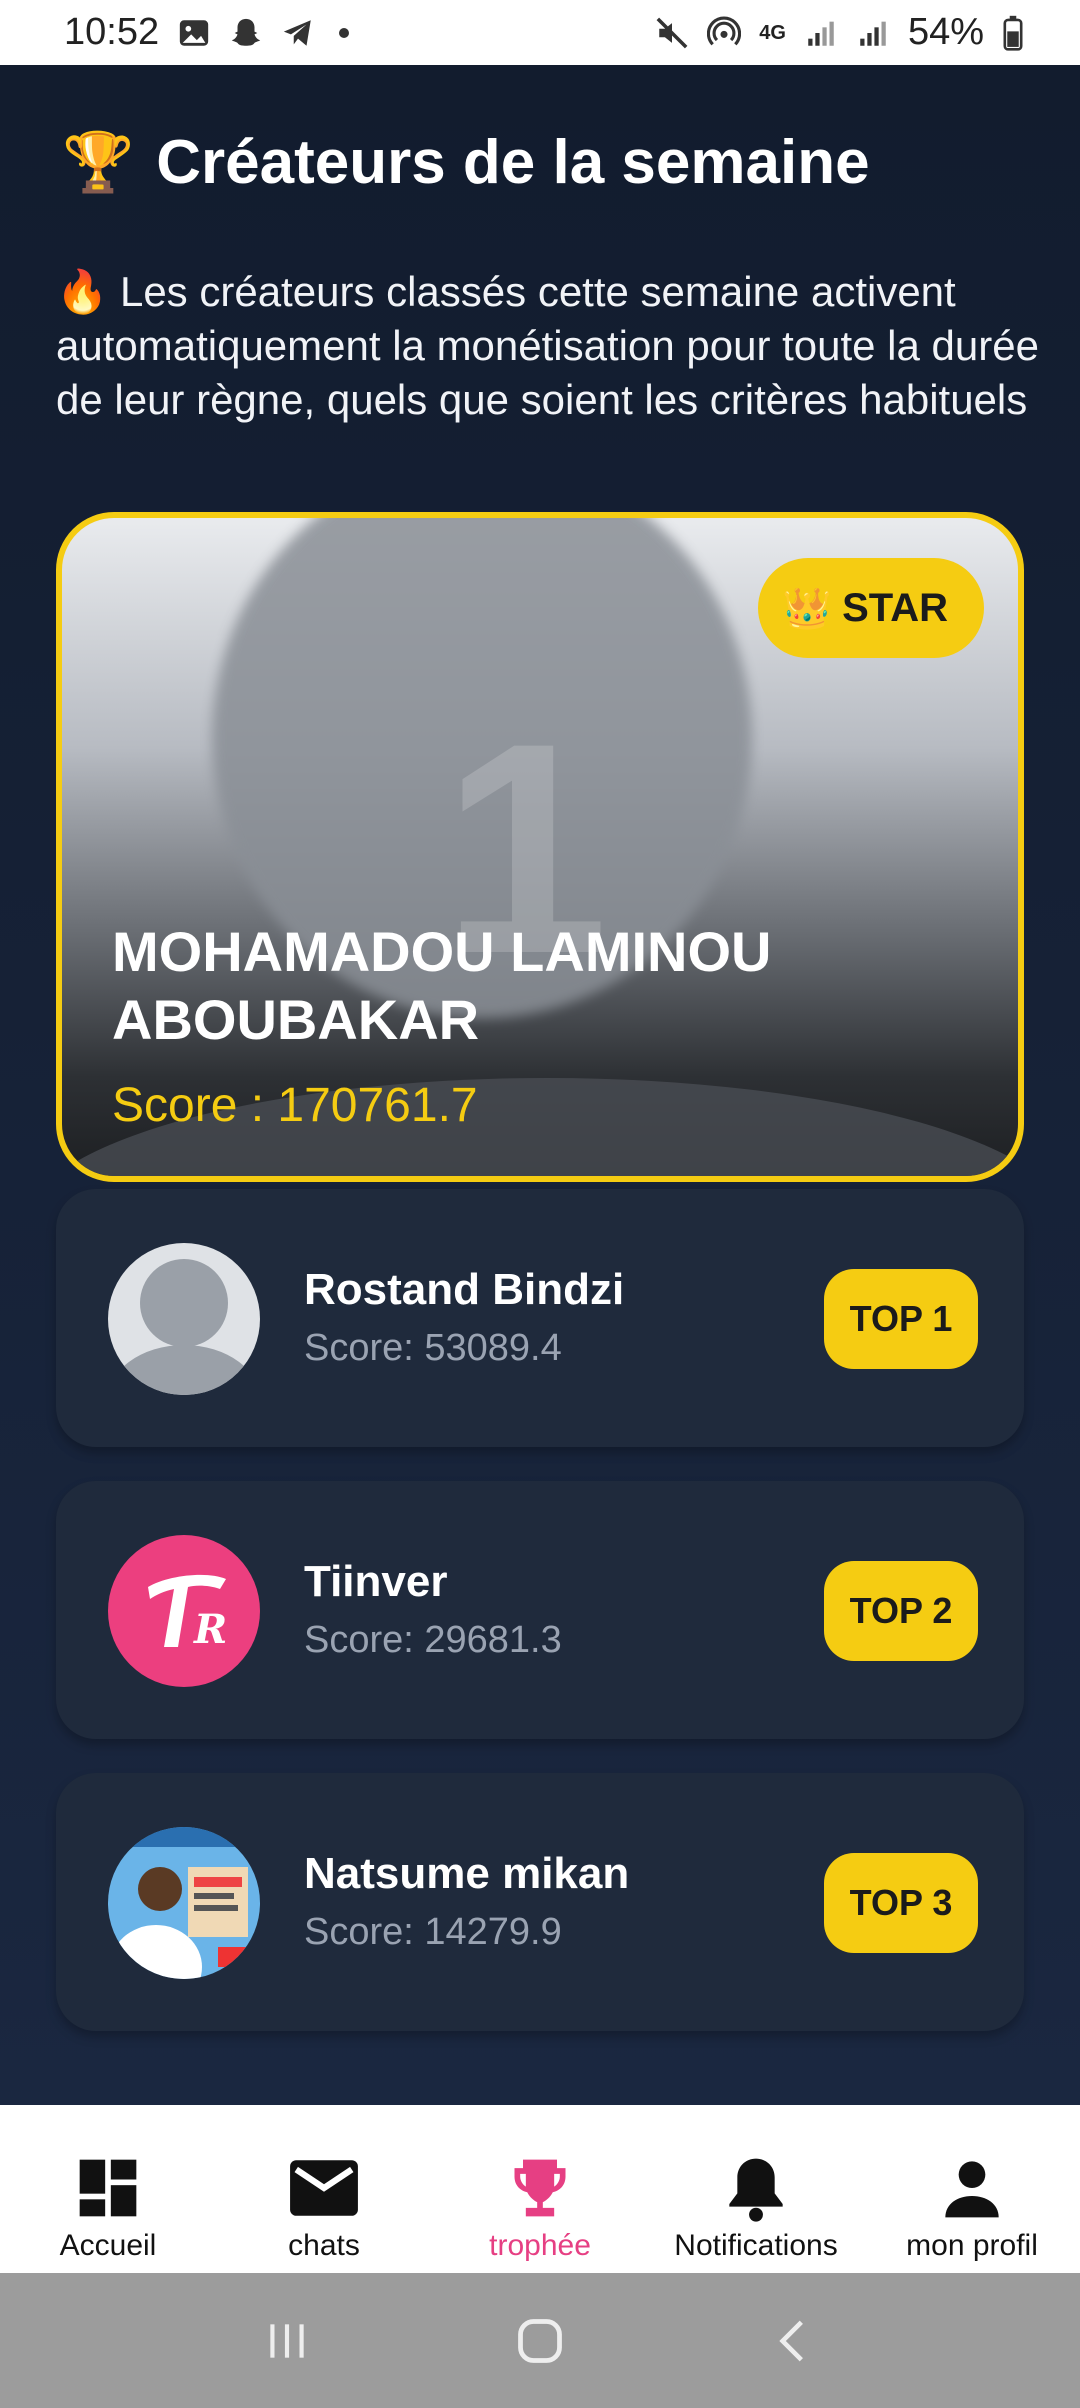 This screenshot has height=2408, width=1080. What do you see at coordinates (246, 33) in the screenshot?
I see `snapchat-icon` at bounding box center [246, 33].